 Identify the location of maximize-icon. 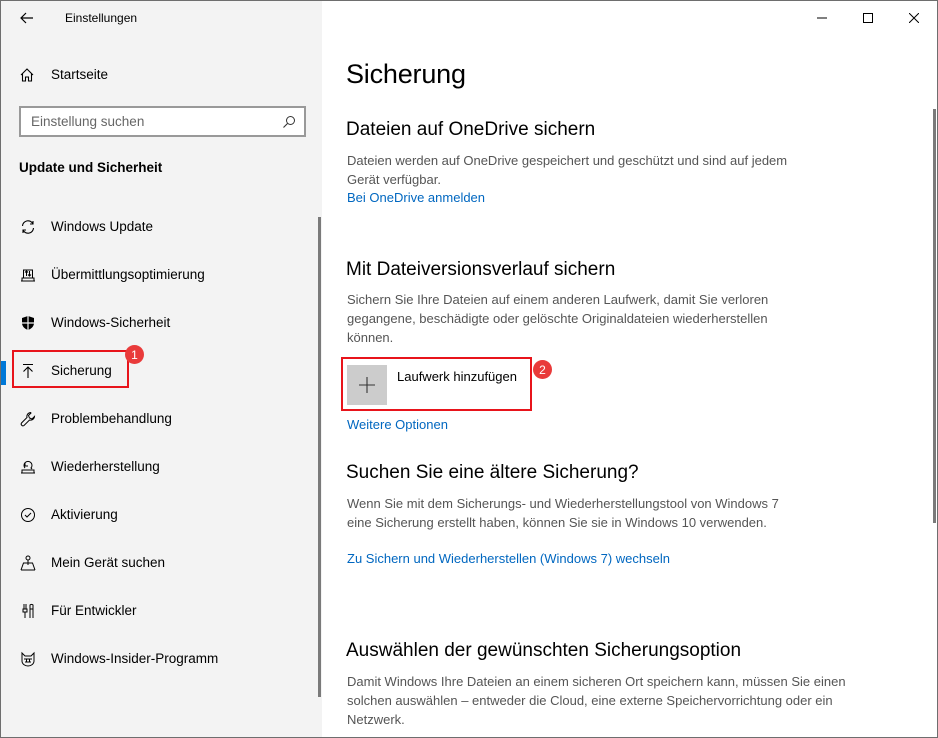
(868, 18).